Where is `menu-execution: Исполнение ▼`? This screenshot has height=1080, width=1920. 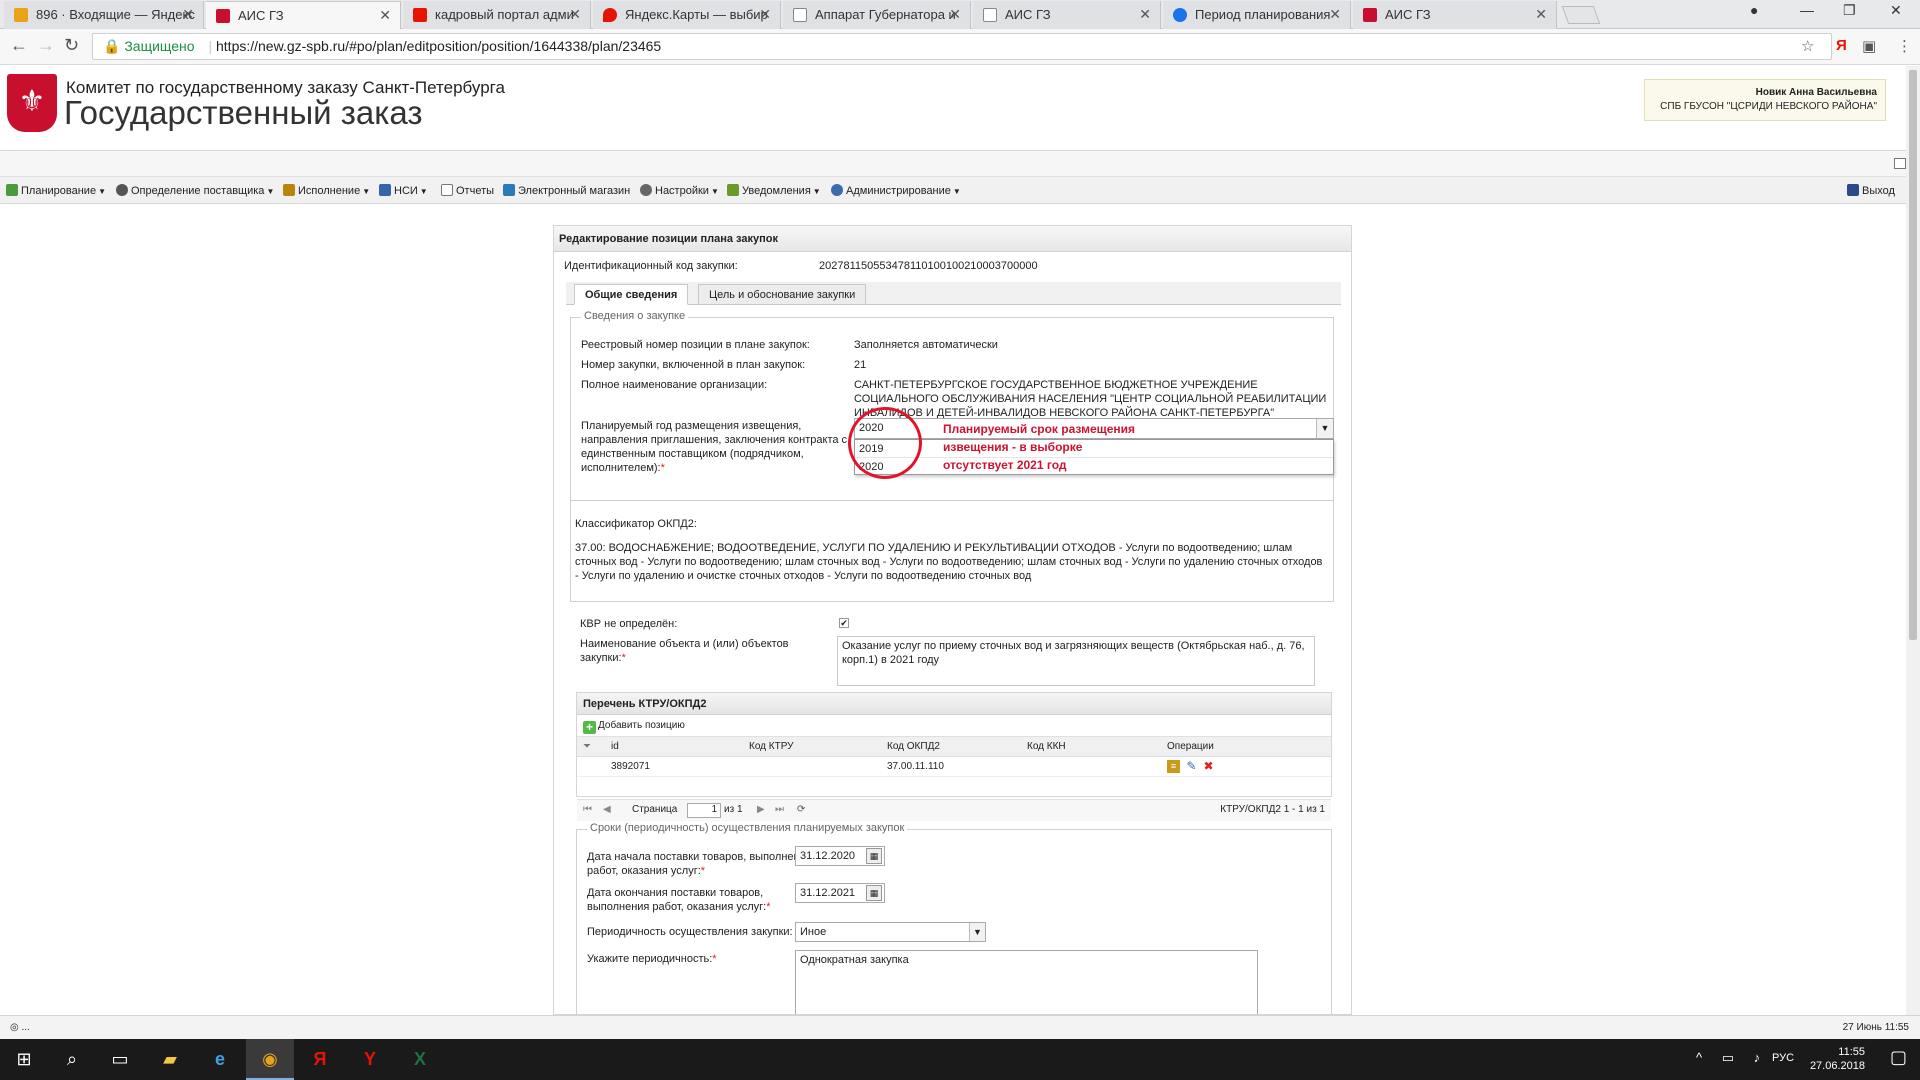
menu-execution: Исполнение ▼ is located at coordinates (326, 190).